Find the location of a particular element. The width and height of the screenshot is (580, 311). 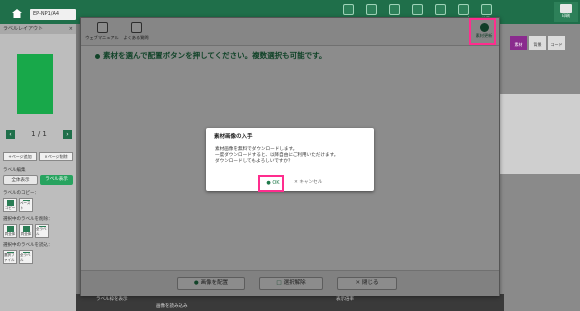

print-button: 印刷 is located at coordinates (566, 12).